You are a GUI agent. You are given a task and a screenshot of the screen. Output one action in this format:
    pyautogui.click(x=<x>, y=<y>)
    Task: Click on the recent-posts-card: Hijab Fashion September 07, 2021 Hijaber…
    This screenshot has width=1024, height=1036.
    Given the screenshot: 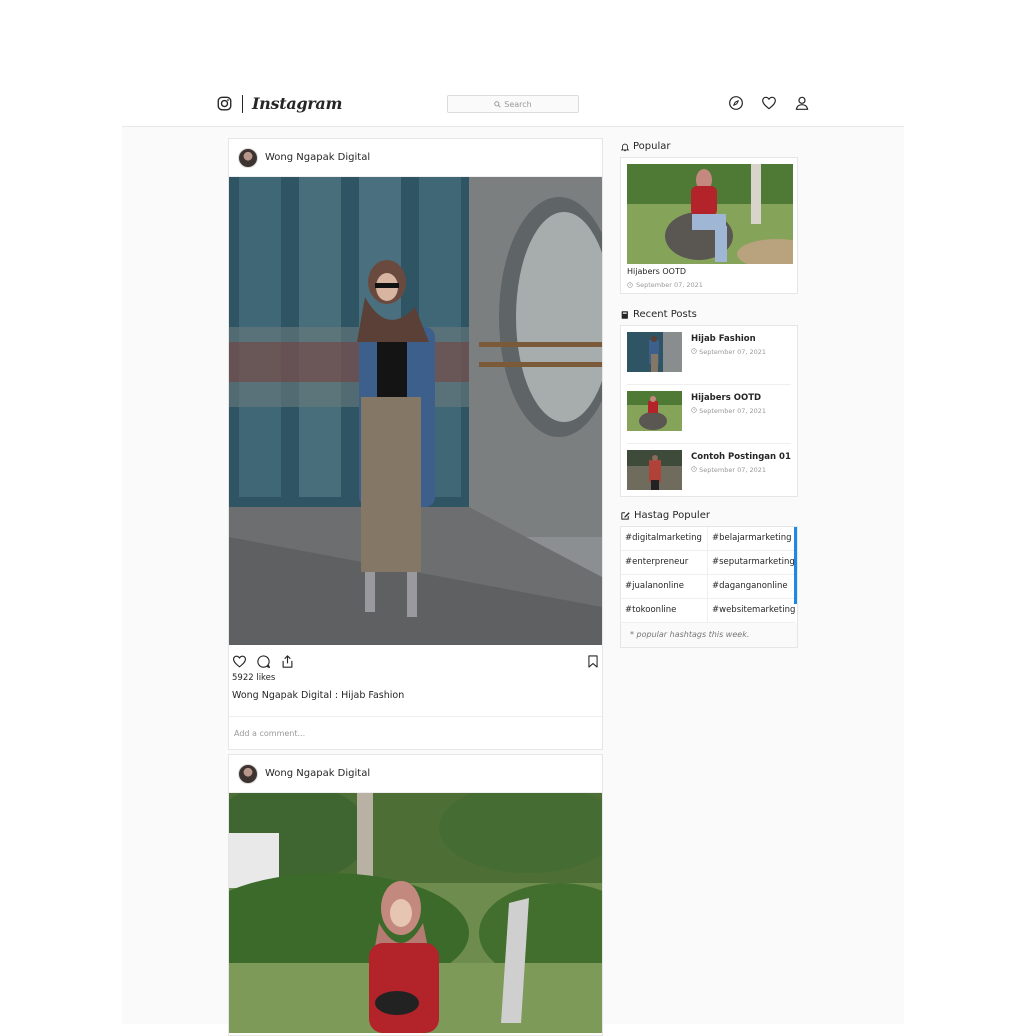 What is the action you would take?
    pyautogui.click(x=709, y=411)
    